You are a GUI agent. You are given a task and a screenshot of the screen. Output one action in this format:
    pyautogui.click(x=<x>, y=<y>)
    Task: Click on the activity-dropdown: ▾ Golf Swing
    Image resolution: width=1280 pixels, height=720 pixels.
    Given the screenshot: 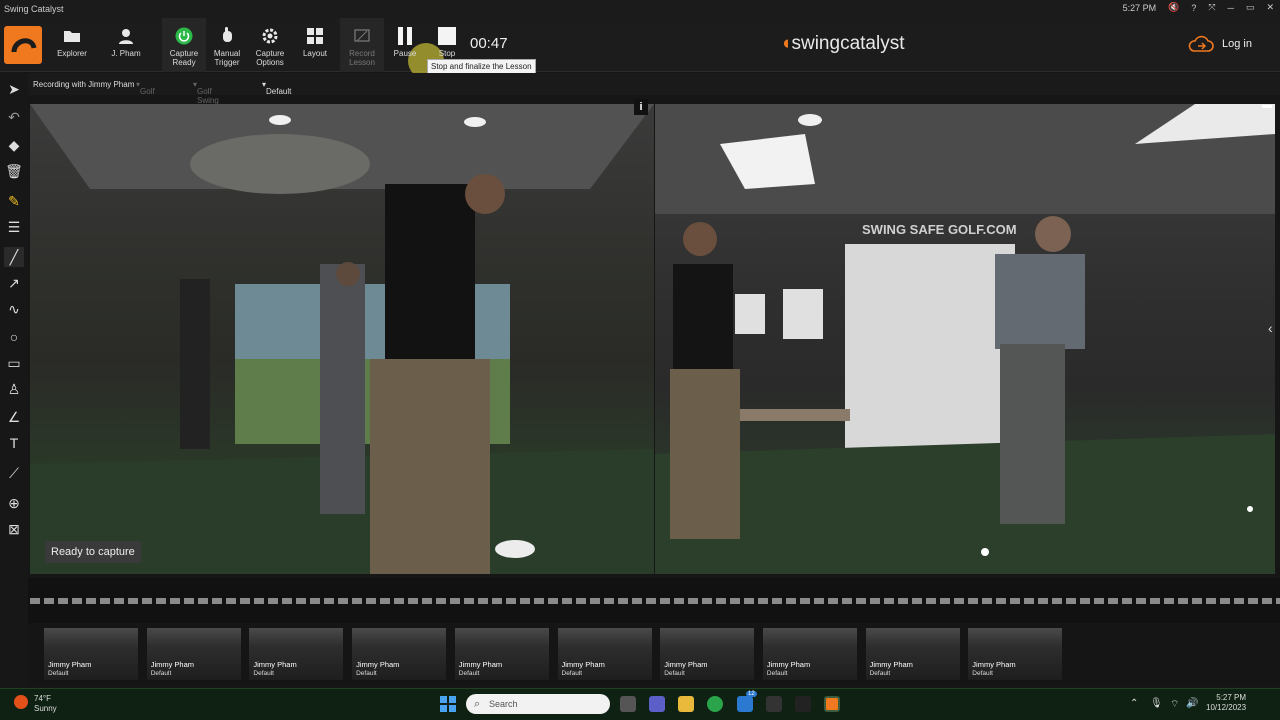 What is the action you would take?
    pyautogui.click(x=206, y=92)
    